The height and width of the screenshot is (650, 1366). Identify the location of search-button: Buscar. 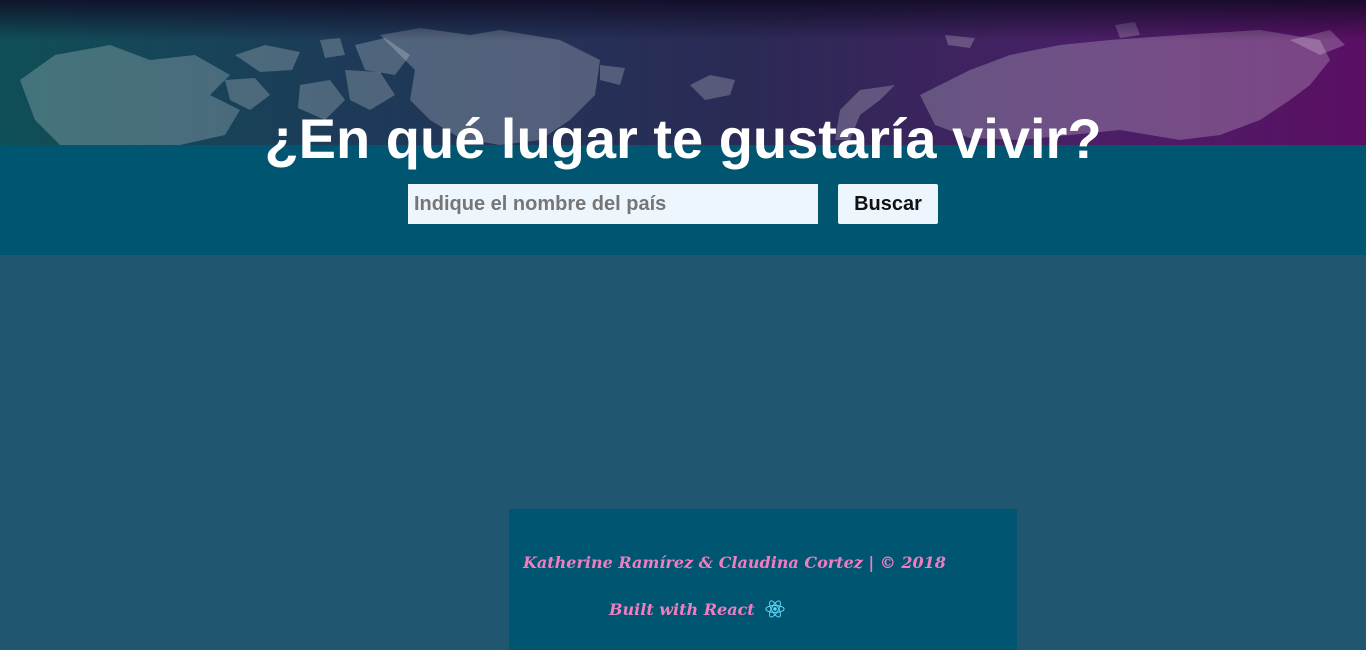
(888, 204).